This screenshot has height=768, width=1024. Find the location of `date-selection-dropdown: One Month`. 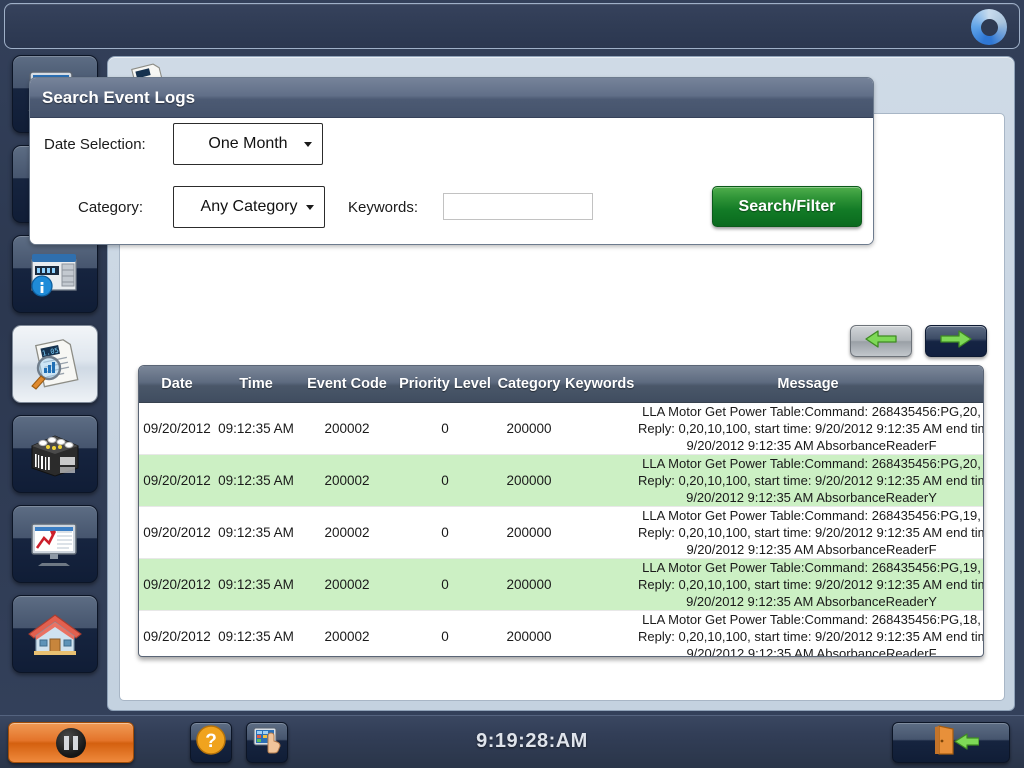

date-selection-dropdown: One Month is located at coordinates (248, 144).